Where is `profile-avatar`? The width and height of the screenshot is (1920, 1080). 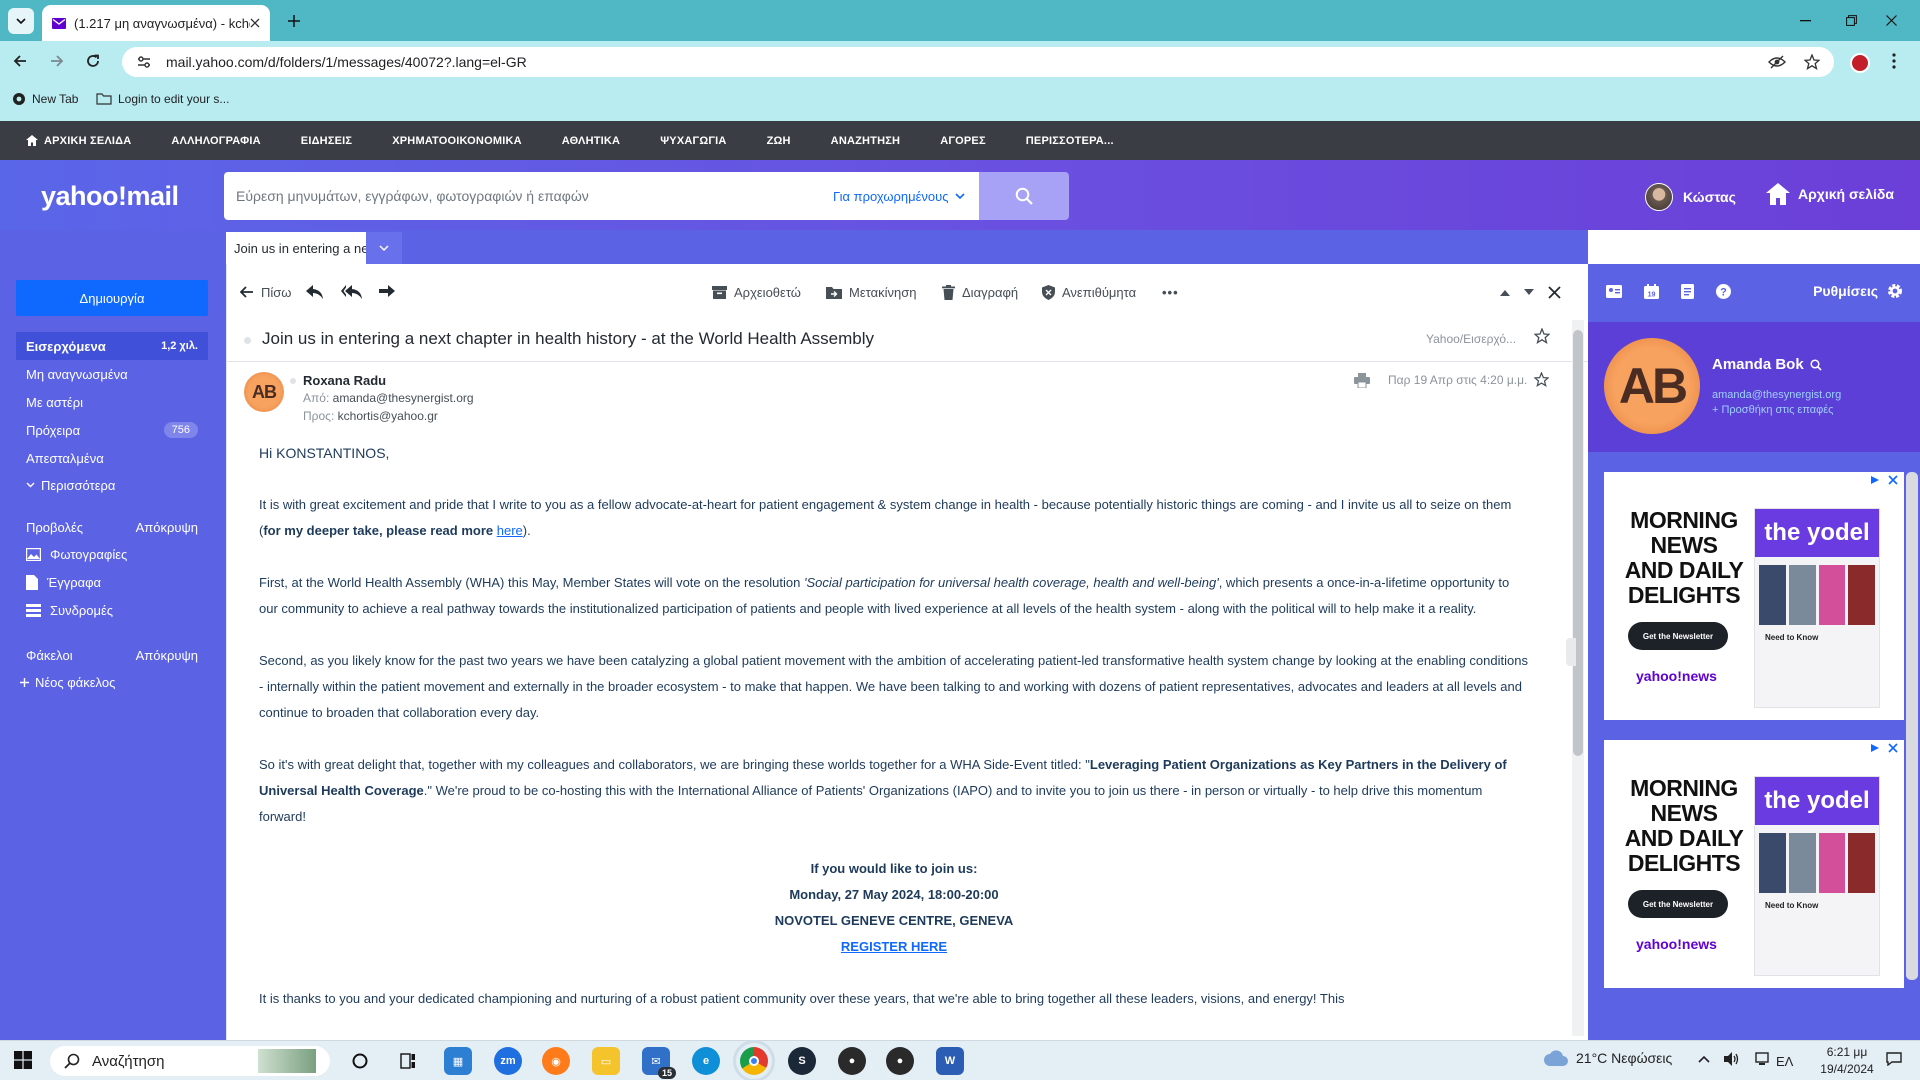
profile-avatar is located at coordinates (1860, 63).